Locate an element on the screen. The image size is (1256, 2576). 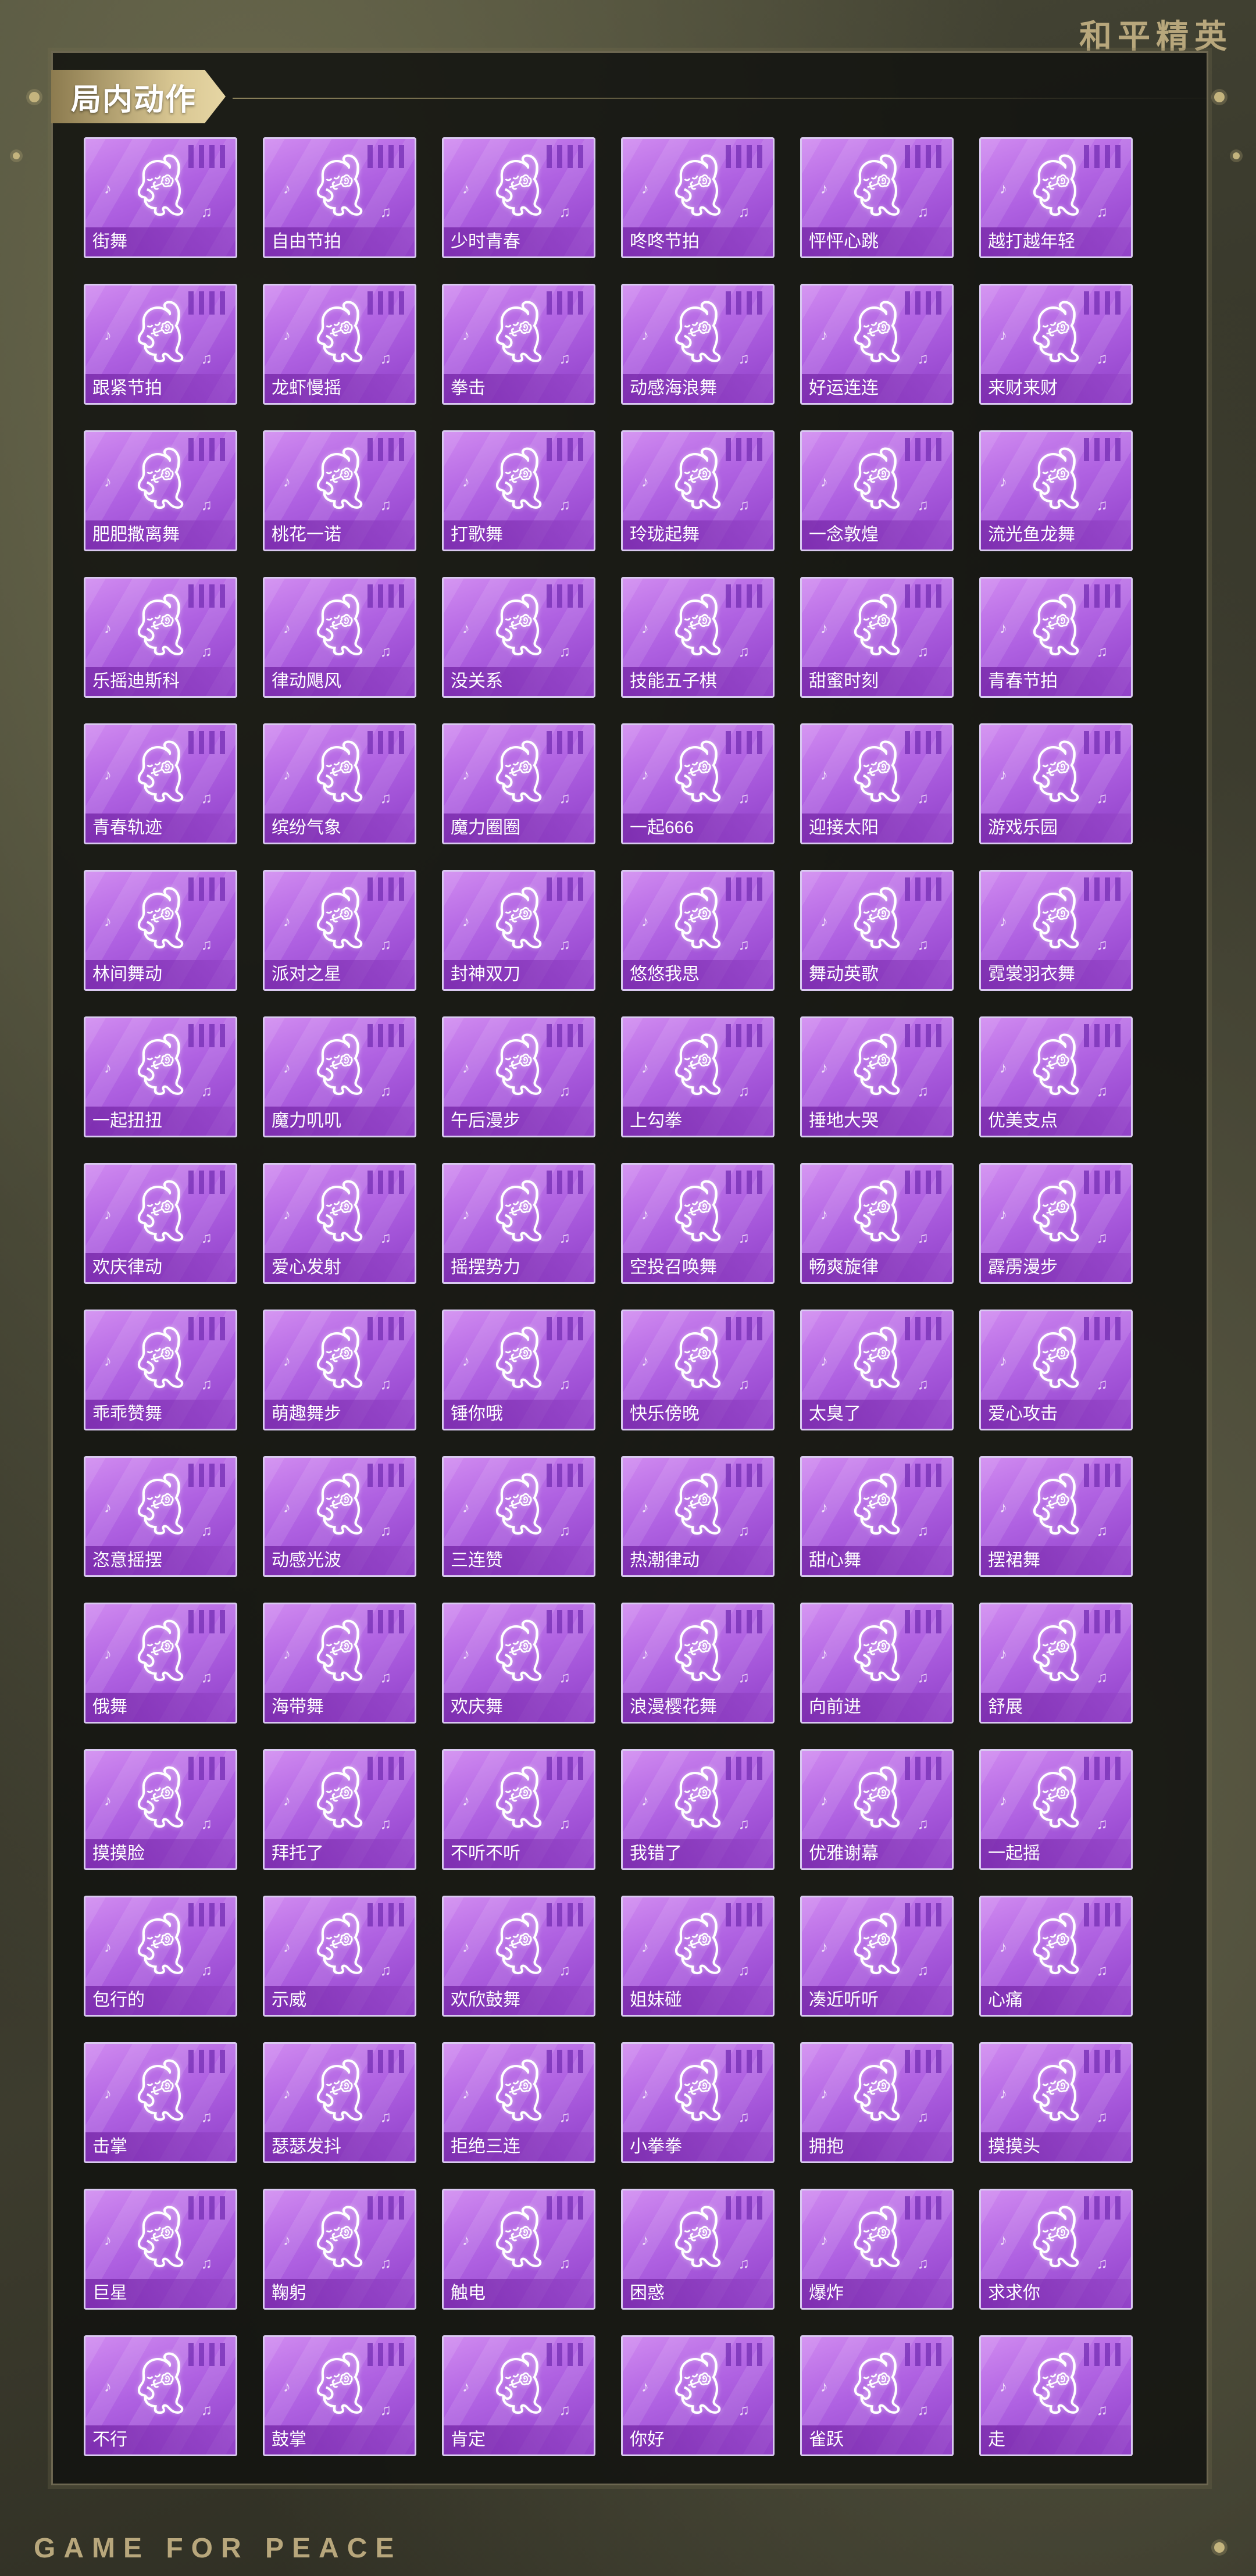
emote-card: ♪ ♫ 🕺︎ 玲珑起舞 is located at coordinates (698, 491).